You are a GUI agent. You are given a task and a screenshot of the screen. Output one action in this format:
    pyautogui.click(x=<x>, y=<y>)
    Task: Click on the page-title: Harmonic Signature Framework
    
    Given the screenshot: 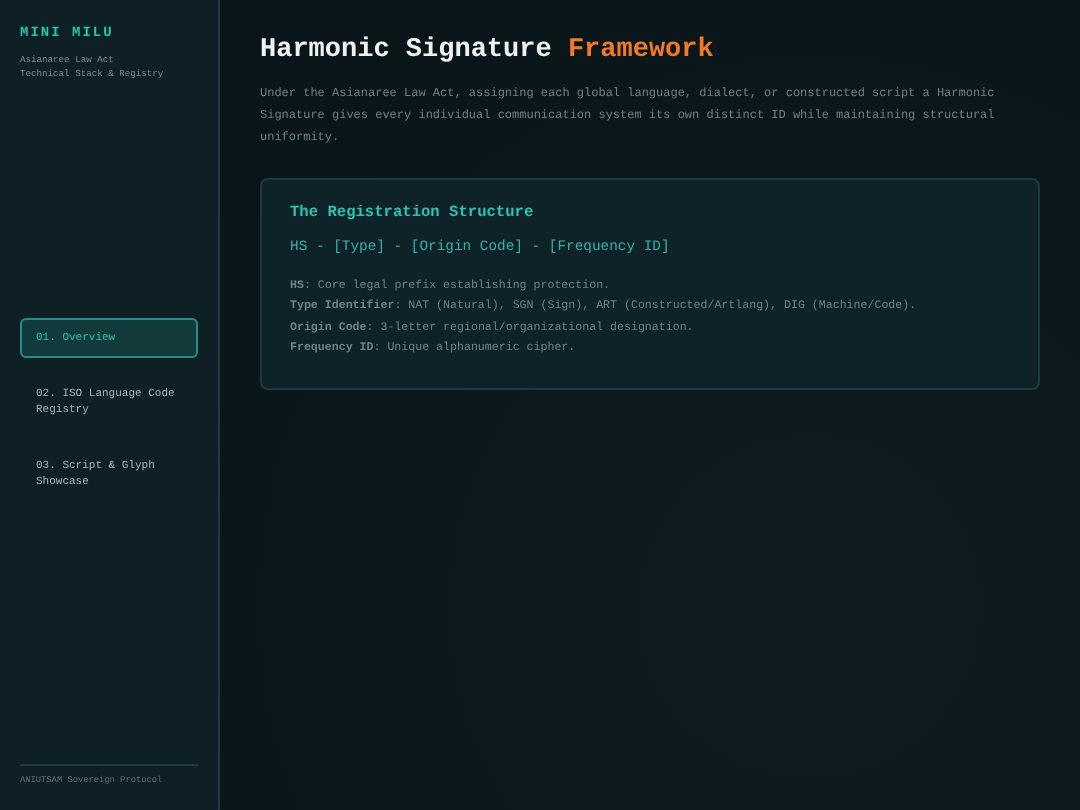 What is the action you would take?
    pyautogui.click(x=488, y=52)
    